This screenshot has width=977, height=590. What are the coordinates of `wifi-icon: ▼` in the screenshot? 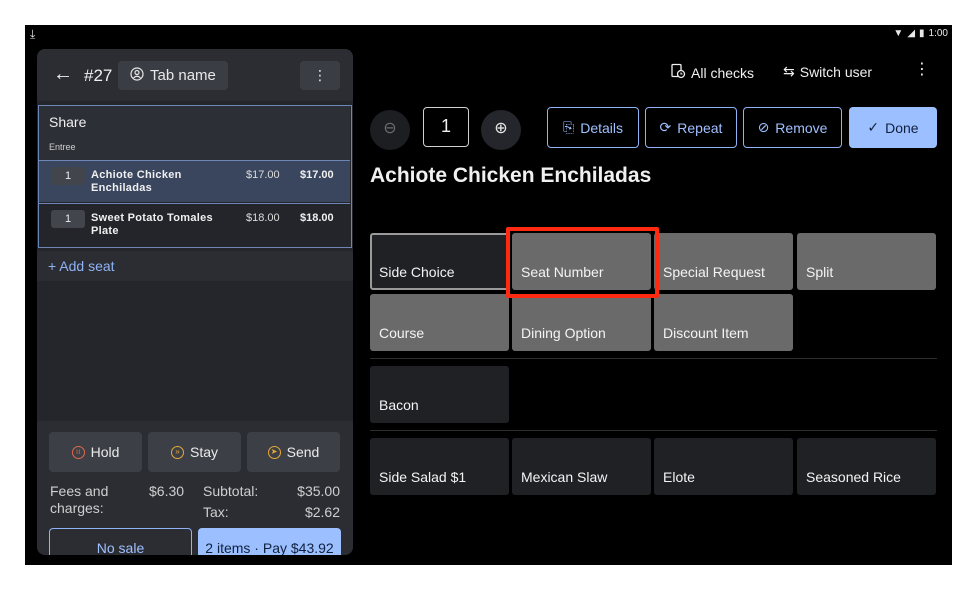 It's located at (898, 33).